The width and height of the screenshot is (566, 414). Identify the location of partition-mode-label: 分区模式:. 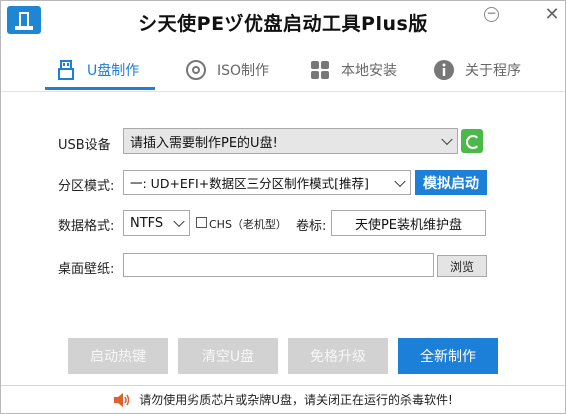
(86, 186).